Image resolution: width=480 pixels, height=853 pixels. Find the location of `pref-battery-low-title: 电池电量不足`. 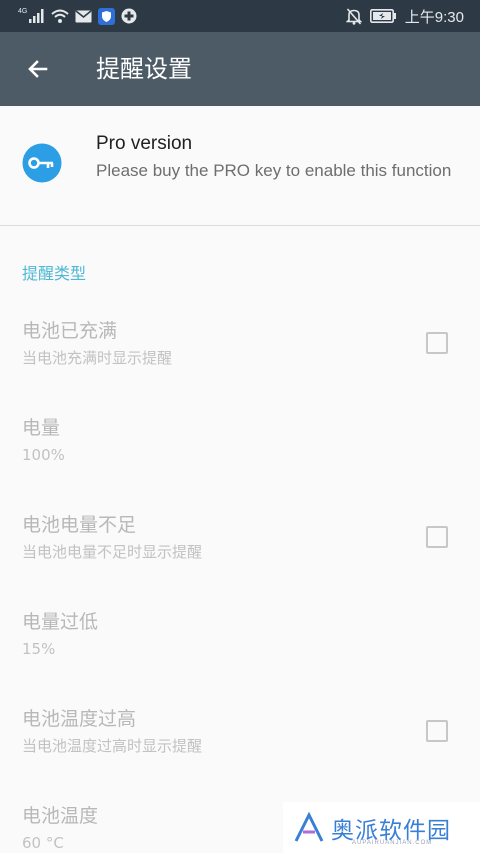

pref-battery-low-title: 电池电量不足 is located at coordinates (79, 525).